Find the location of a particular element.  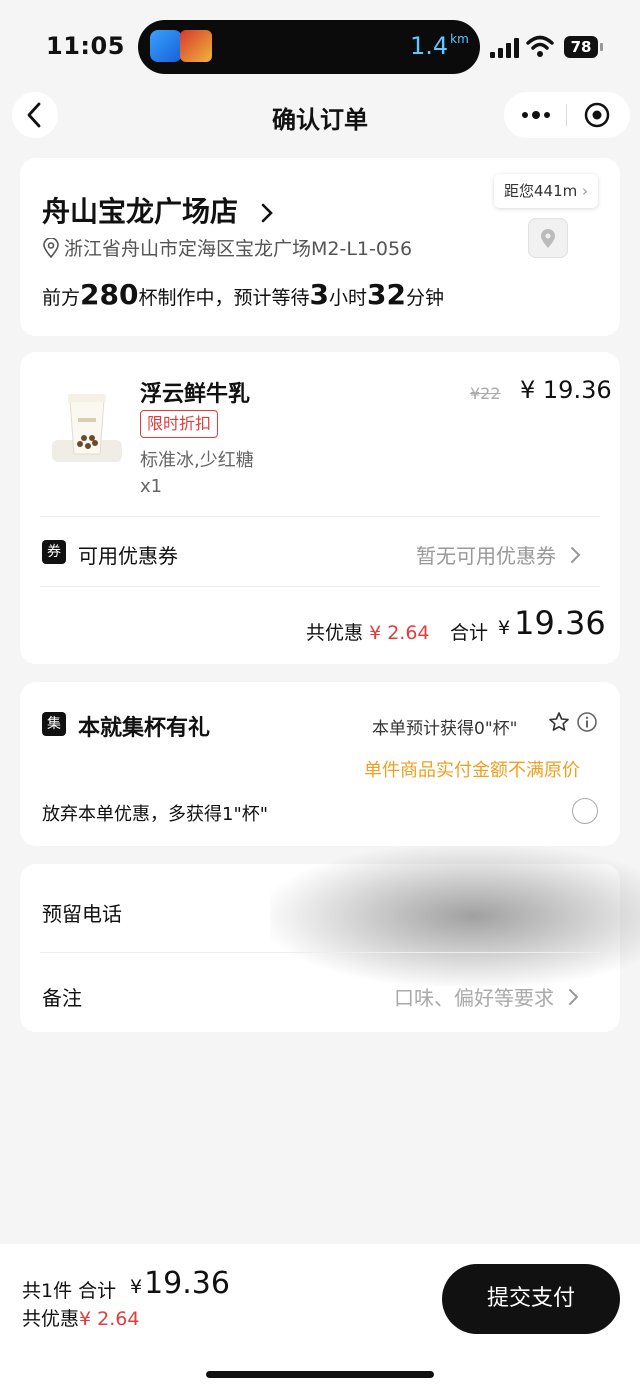

giveup-discount-radio is located at coordinates (585, 811).